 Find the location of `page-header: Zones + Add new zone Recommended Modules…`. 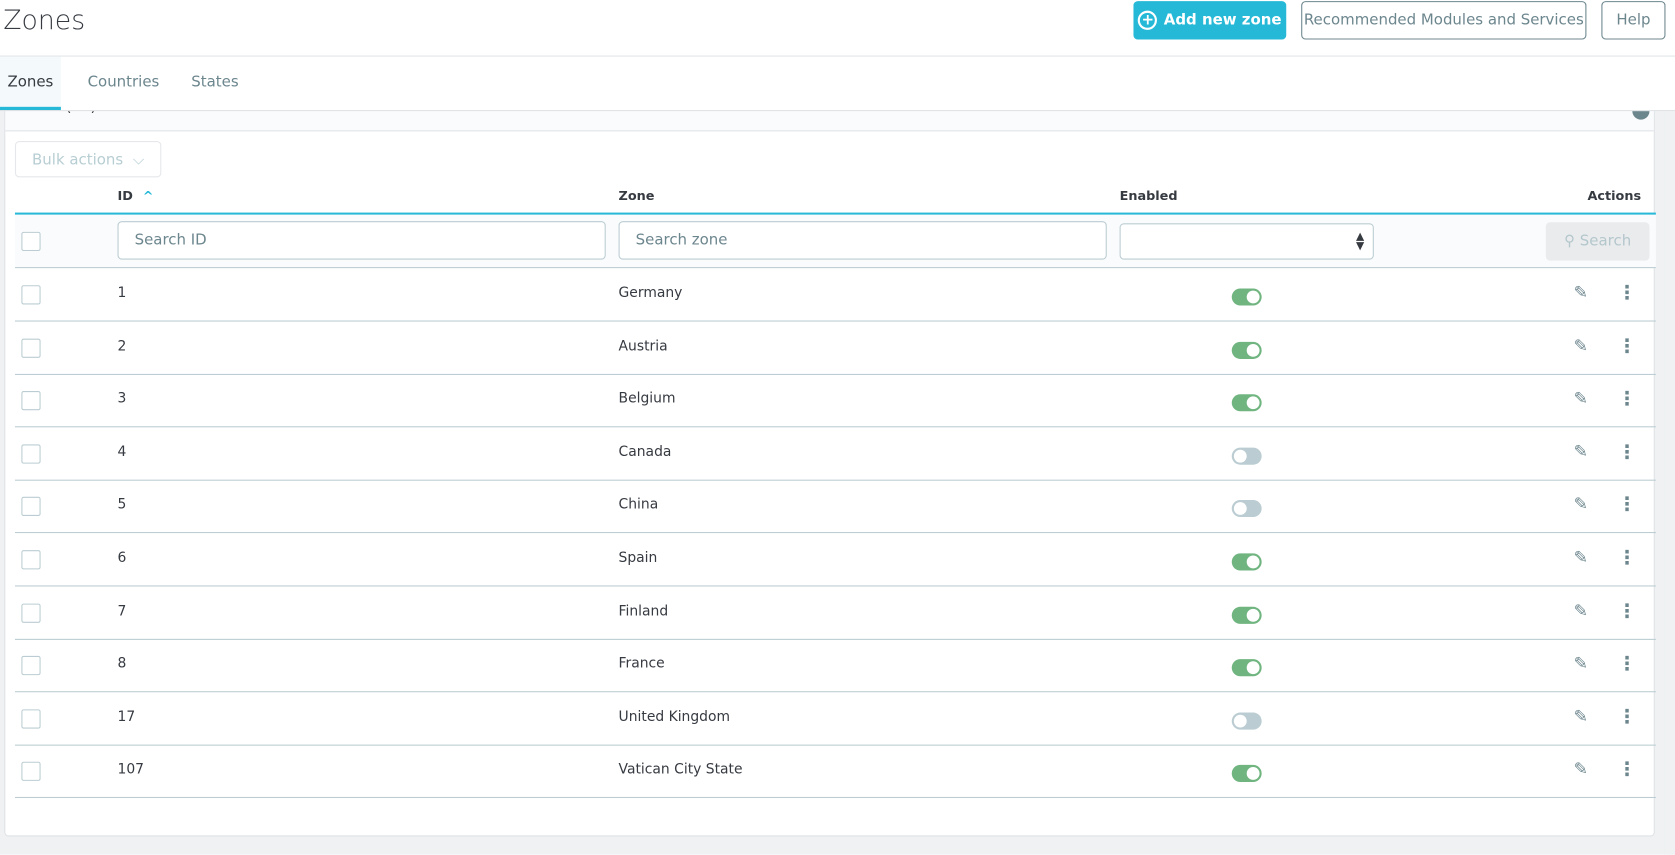

page-header: Zones + Add new zone Recommended Modules… is located at coordinates (837, 28).